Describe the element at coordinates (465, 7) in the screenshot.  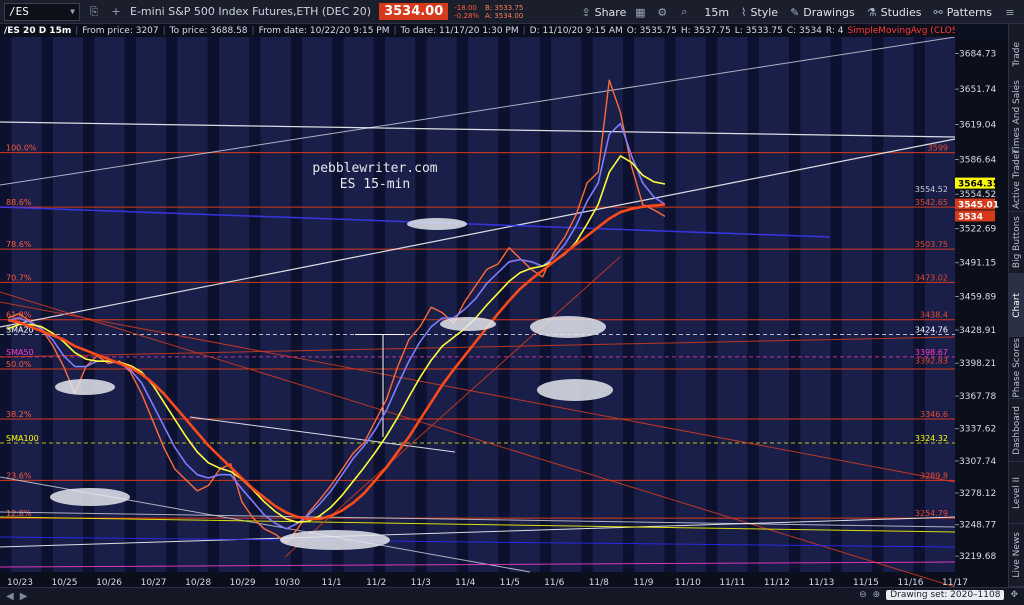
I see `net-change: -18.00` at that location.